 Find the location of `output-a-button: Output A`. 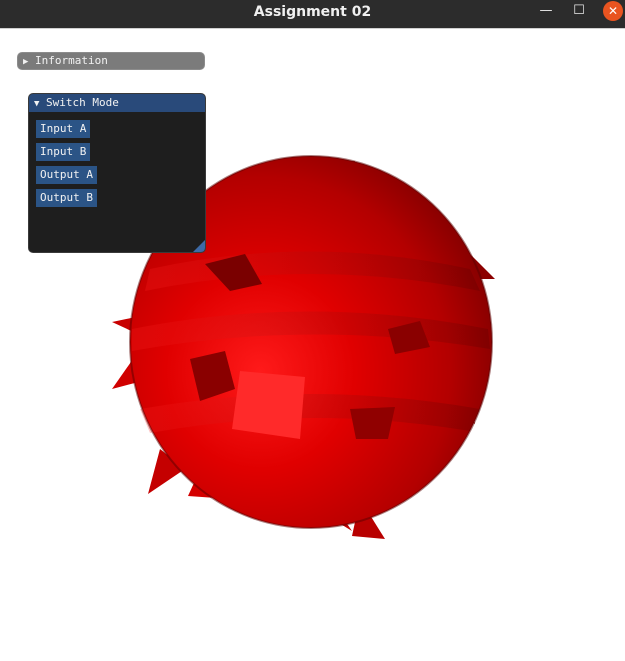

output-a-button: Output A is located at coordinates (66, 175).